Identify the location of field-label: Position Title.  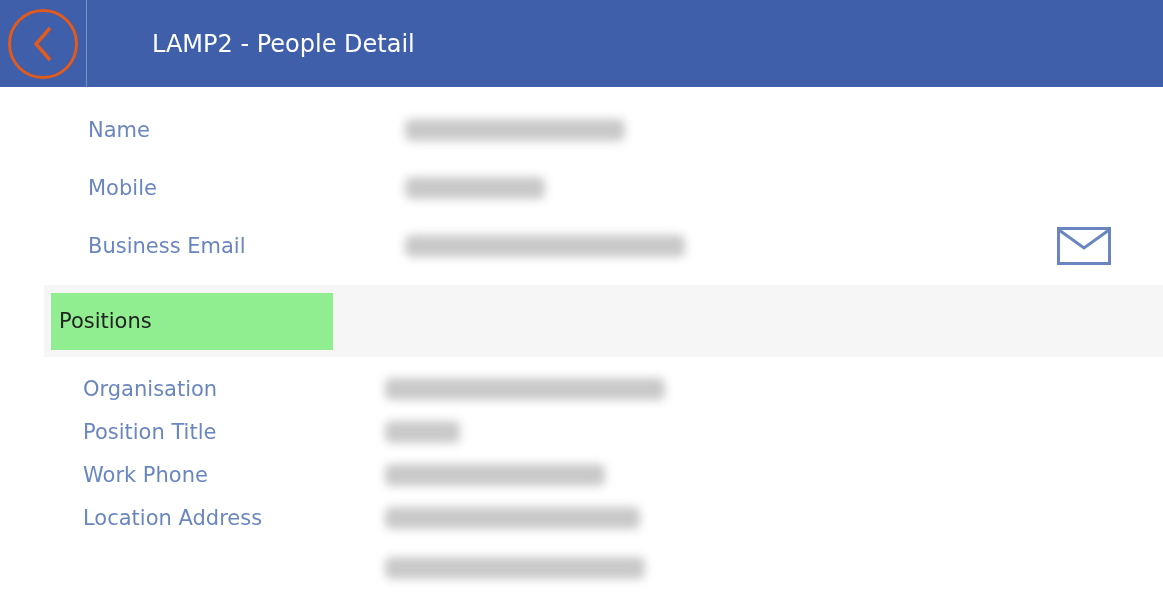
(150, 431).